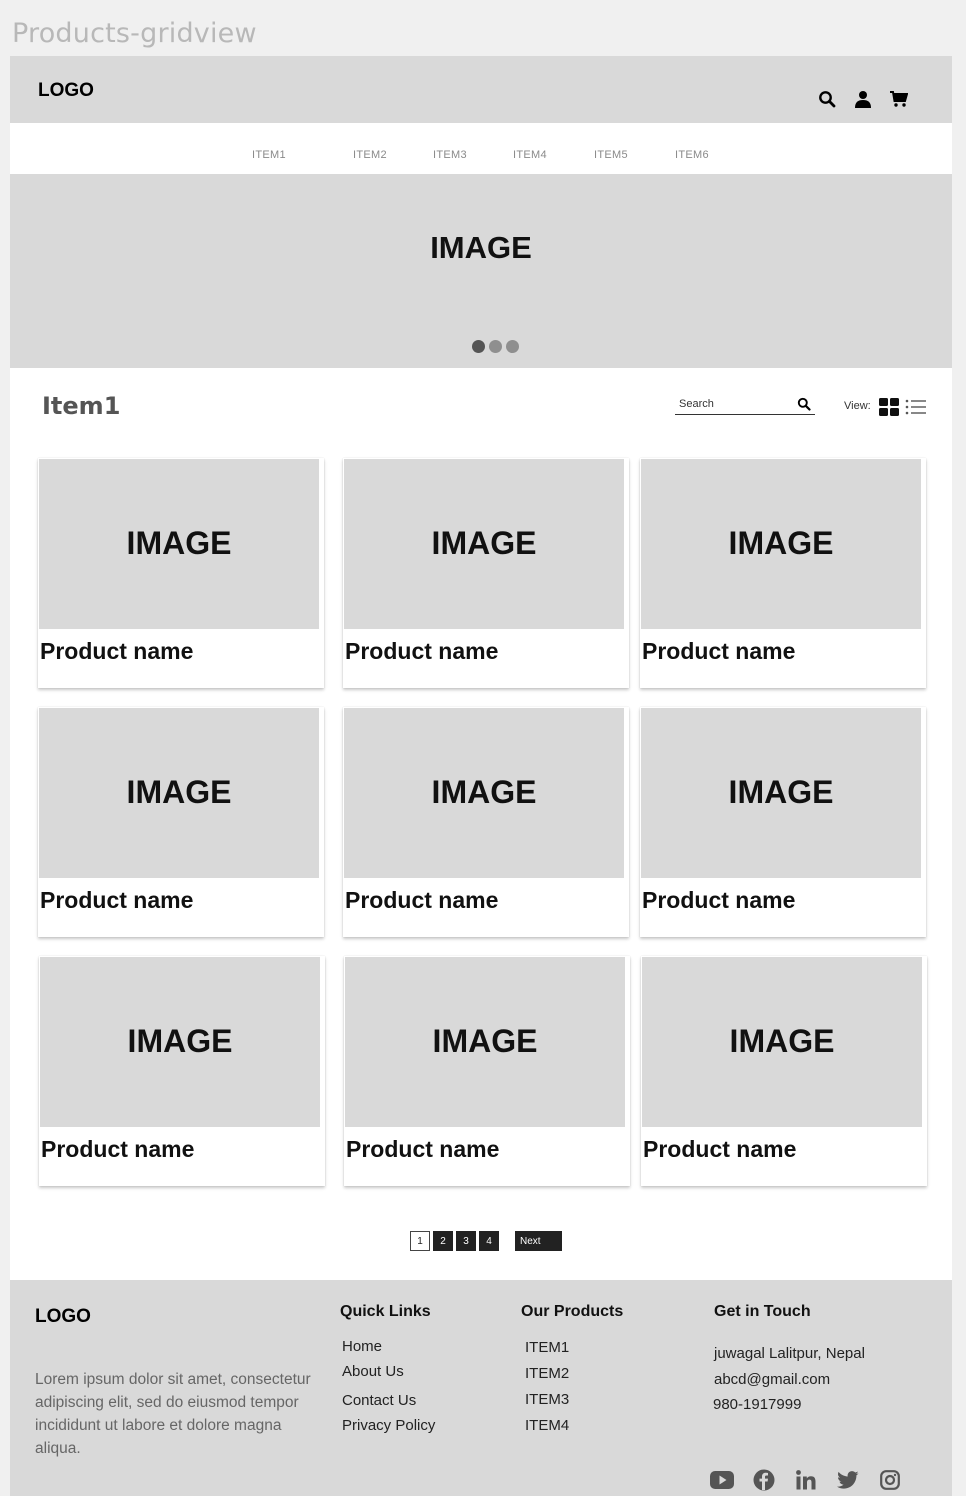 This screenshot has width=966, height=1496. What do you see at coordinates (889, 407) in the screenshot?
I see `grid-view-icon` at bounding box center [889, 407].